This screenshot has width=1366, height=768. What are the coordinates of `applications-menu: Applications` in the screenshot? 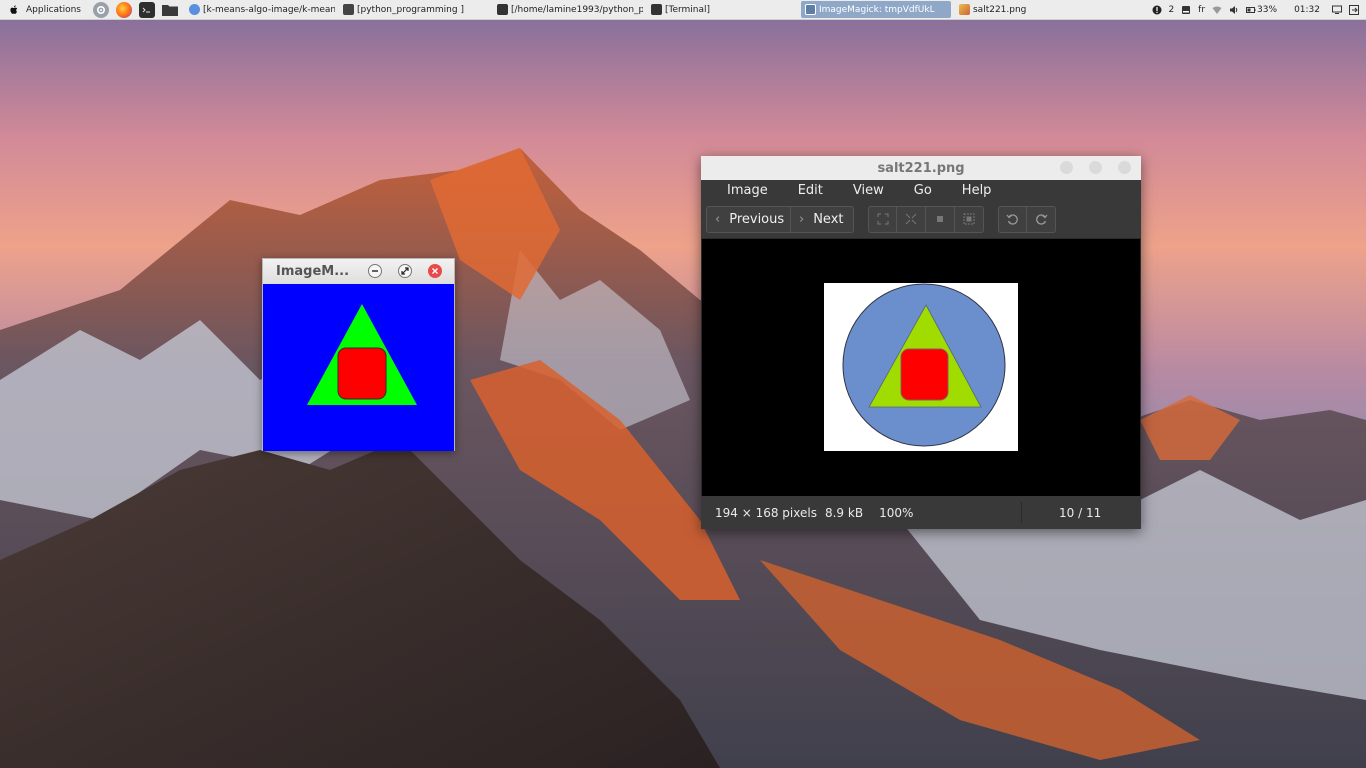 It's located at (53, 10).